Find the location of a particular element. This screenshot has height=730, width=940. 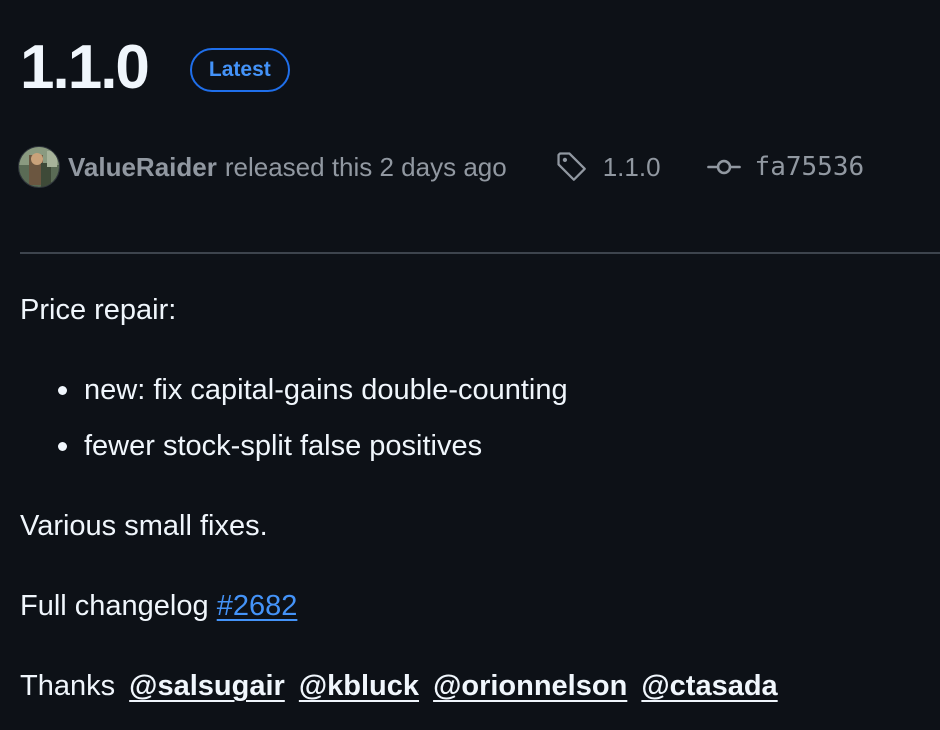

list-item-text: new: fix capital-gains double-counting is located at coordinates (326, 390).